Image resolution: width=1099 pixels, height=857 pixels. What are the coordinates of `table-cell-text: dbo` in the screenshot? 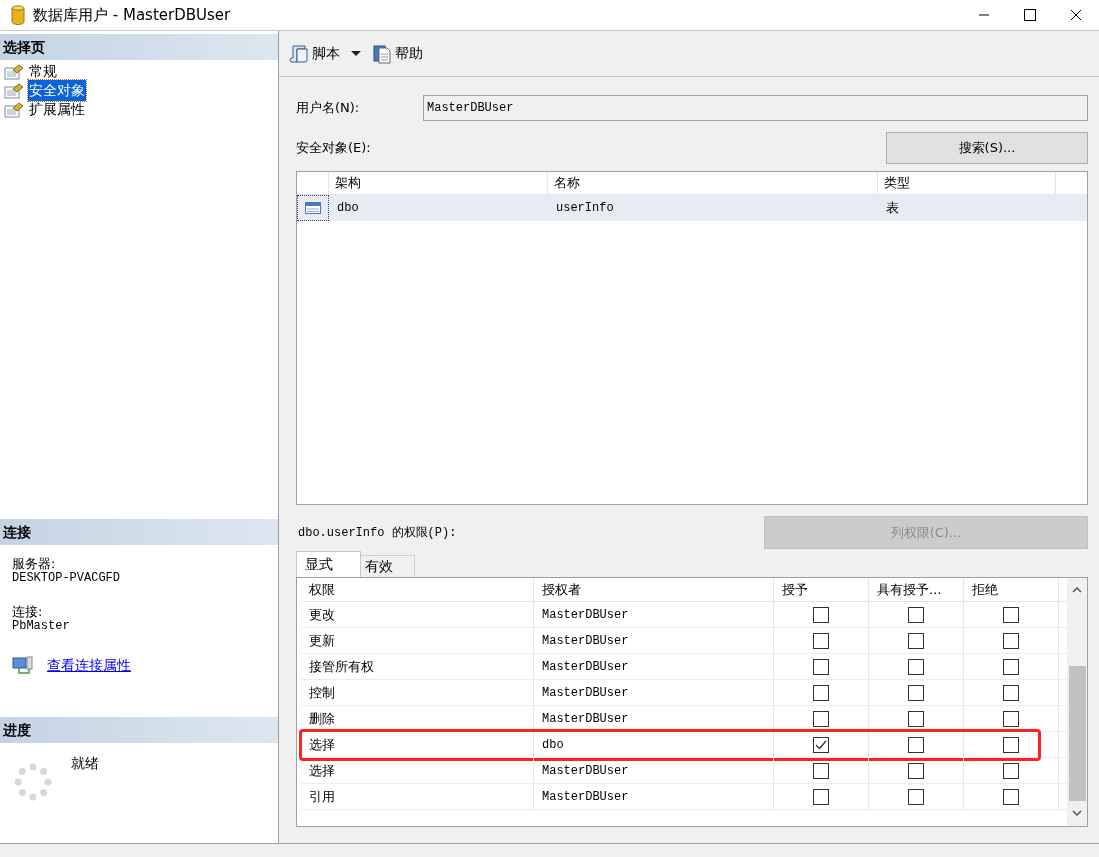 It's located at (348, 208).